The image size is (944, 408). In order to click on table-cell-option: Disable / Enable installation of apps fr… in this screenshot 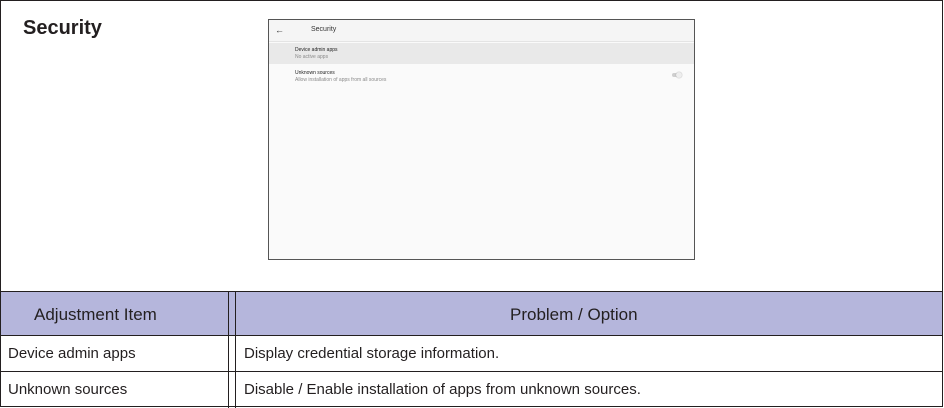, I will do `click(442, 389)`.